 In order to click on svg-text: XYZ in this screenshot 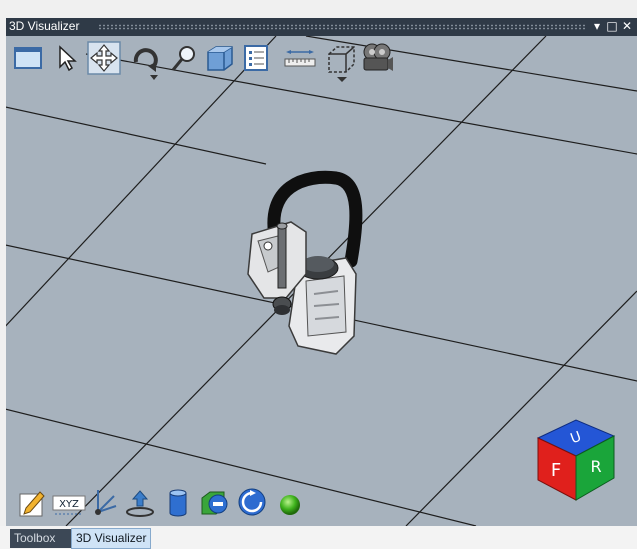, I will do `click(69, 504)`.